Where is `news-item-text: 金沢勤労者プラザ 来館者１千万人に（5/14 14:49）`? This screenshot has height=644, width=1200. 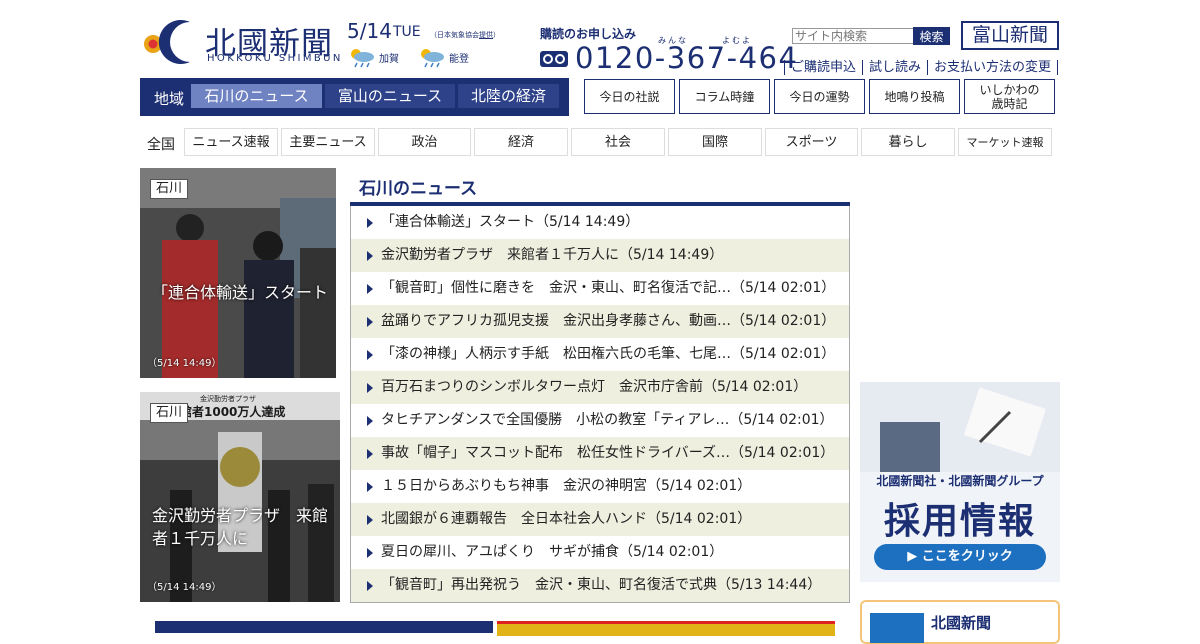
news-item-text: 金沢勤労者プラザ 来館者１千万人に（5/14 14:49） is located at coordinates (552, 255).